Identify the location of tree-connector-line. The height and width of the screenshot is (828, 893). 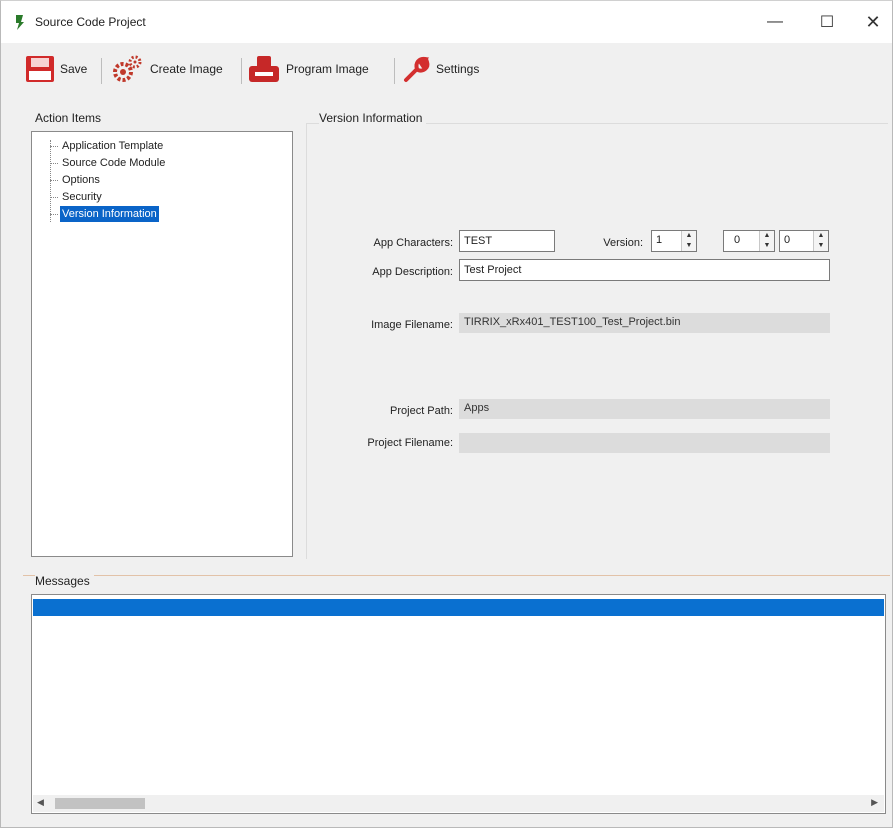
(50, 181).